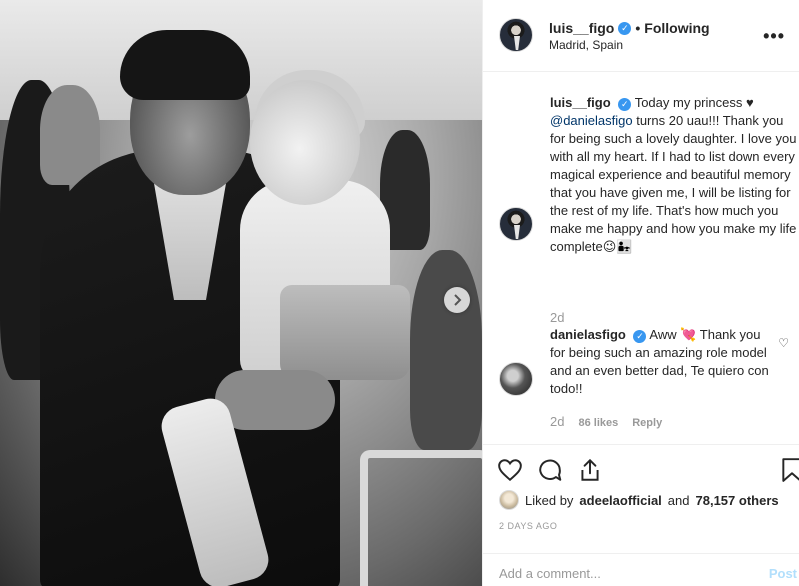 The image size is (799, 586). Describe the element at coordinates (694, 102) in the screenshot. I see `caption-text-part1: Today my princess ♥` at that location.